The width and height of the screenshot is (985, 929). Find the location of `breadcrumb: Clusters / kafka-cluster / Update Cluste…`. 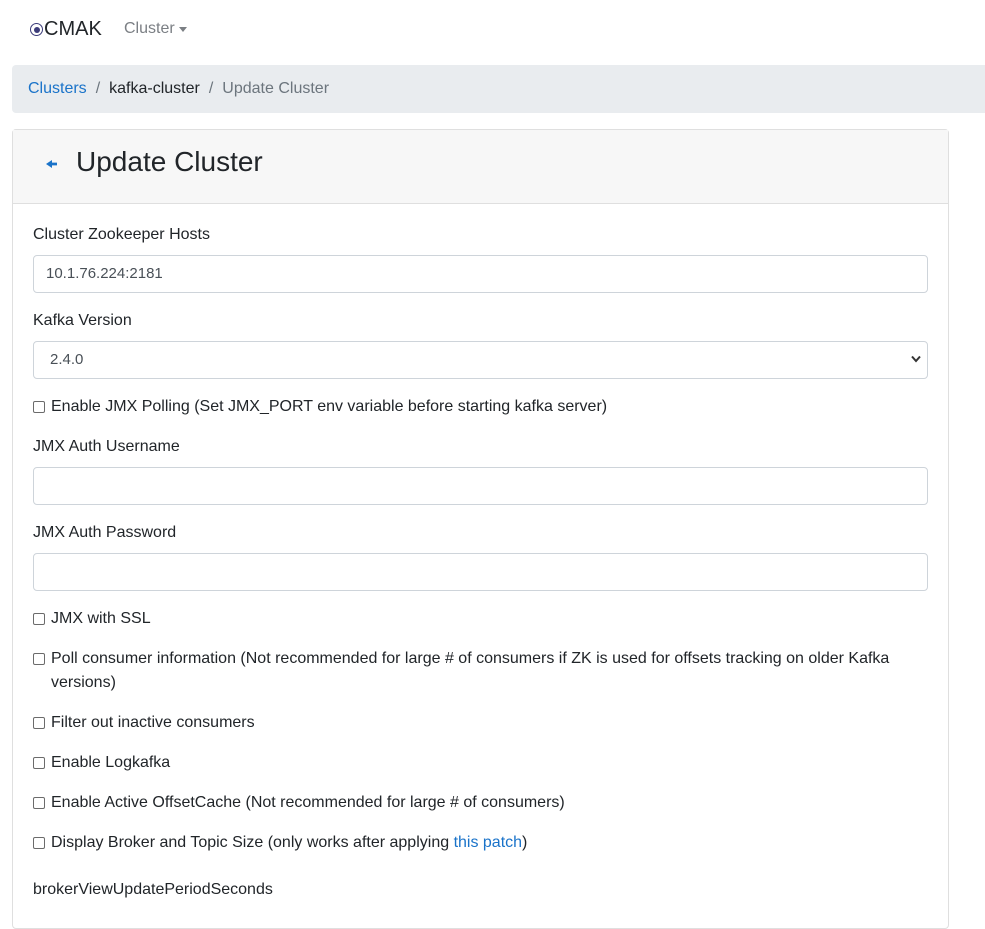

breadcrumb: Clusters / kafka-cluster / Update Cluste… is located at coordinates (498, 89).